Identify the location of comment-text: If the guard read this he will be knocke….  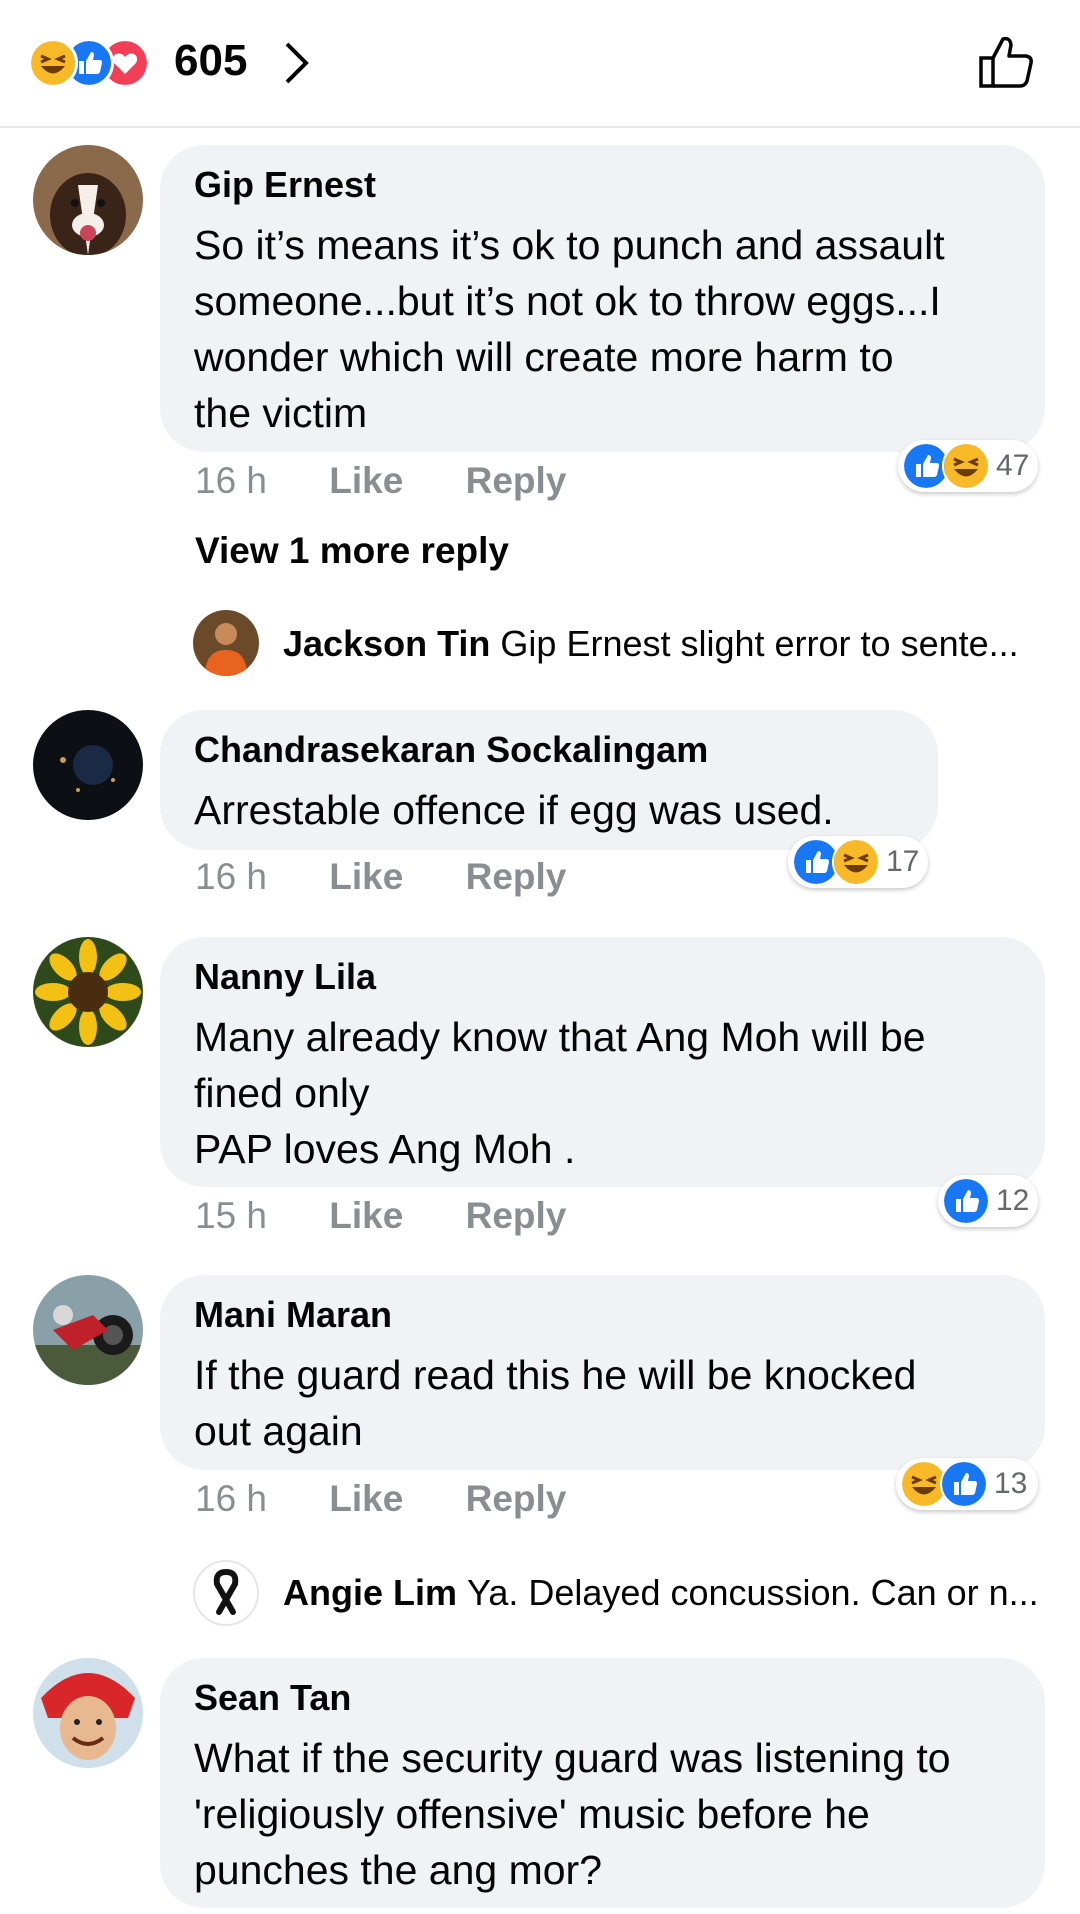
(555, 1403).